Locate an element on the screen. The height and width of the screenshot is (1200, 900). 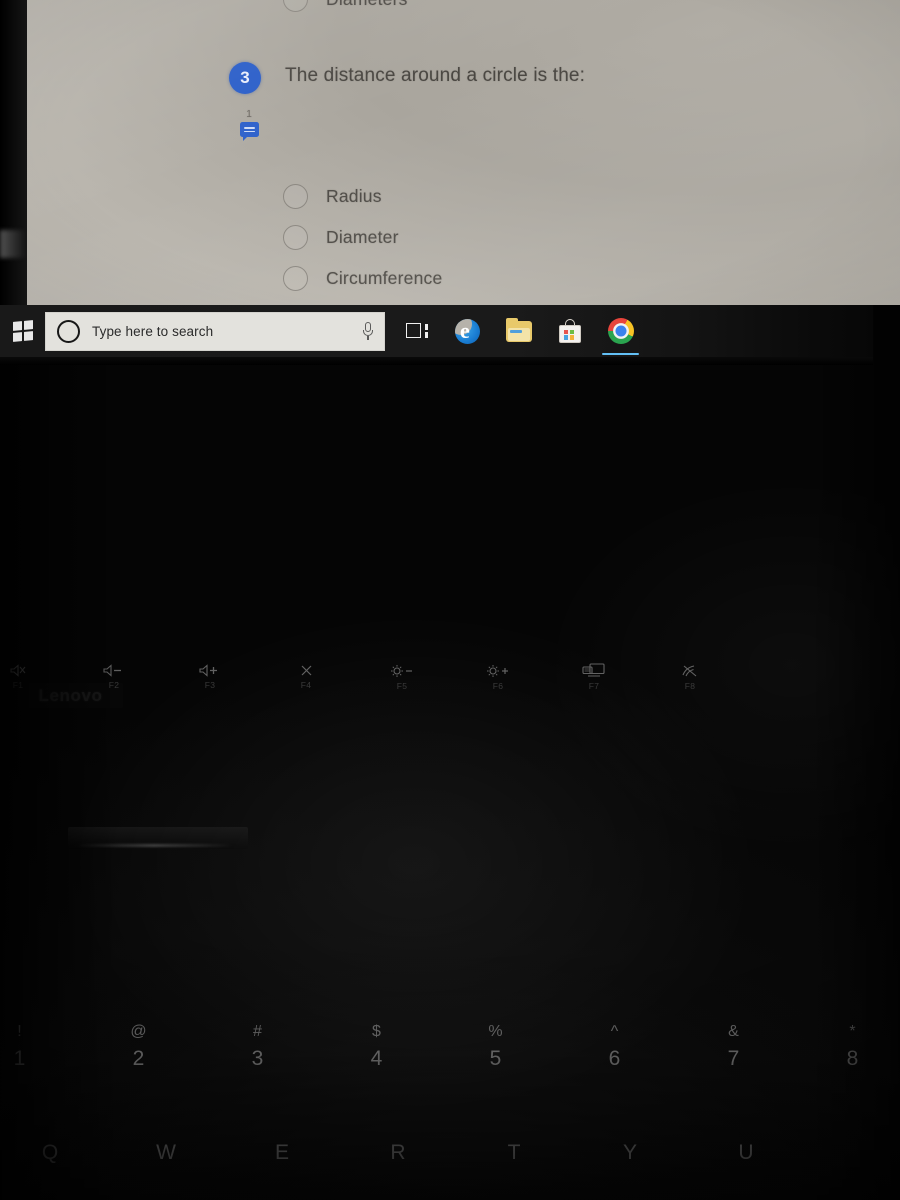
key-f7: F7 is located at coordinates (594, 675).